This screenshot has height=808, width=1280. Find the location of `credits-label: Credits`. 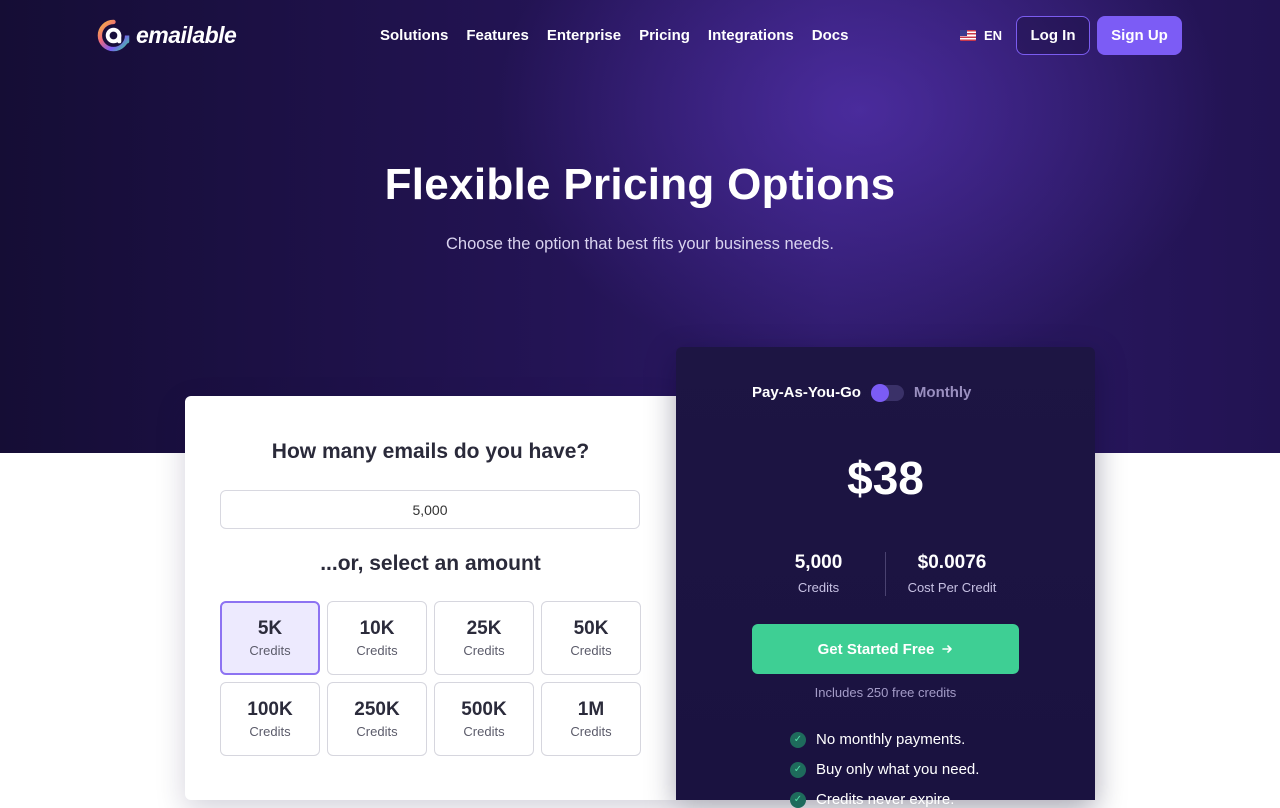

credits-label: Credits is located at coordinates (818, 587).